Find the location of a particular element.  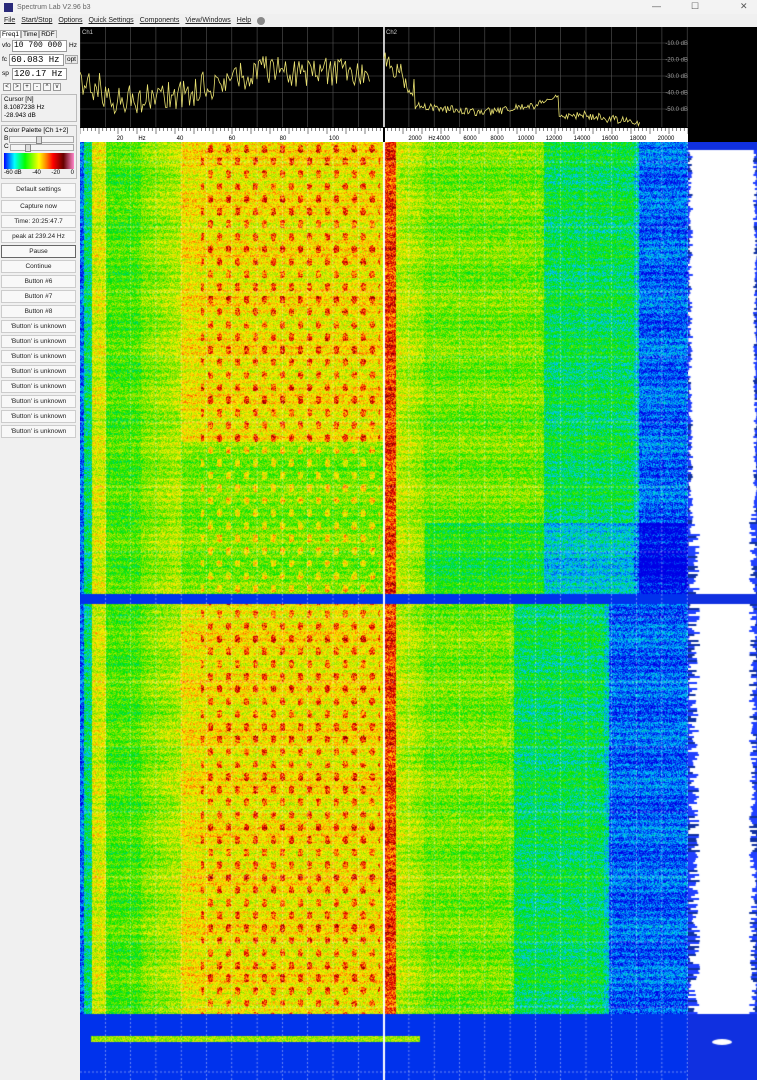

palette-tick: 0 is located at coordinates (72, 173).